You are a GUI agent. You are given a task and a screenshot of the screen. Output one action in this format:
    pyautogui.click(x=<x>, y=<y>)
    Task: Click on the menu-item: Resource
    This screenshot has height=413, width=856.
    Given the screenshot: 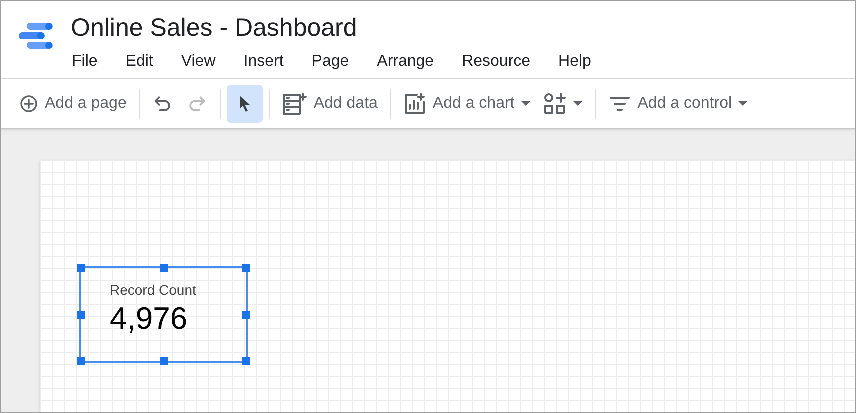 What is the action you would take?
    pyautogui.click(x=496, y=62)
    